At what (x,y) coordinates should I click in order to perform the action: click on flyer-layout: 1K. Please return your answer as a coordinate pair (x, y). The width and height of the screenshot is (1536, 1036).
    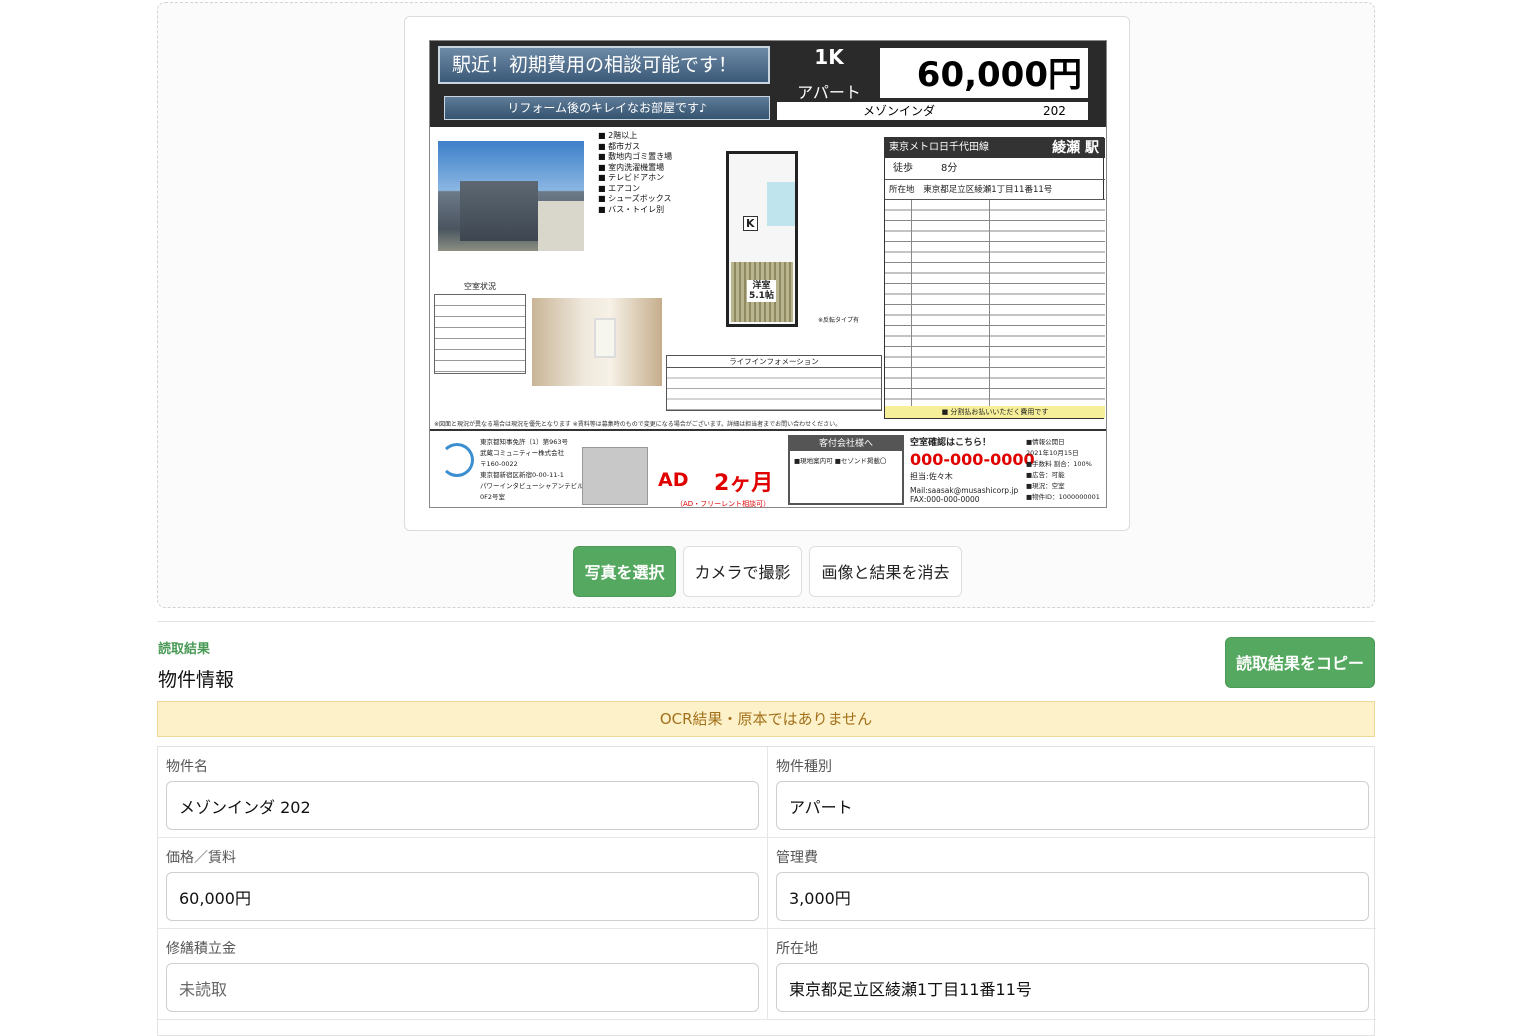
    Looking at the image, I should click on (829, 57).